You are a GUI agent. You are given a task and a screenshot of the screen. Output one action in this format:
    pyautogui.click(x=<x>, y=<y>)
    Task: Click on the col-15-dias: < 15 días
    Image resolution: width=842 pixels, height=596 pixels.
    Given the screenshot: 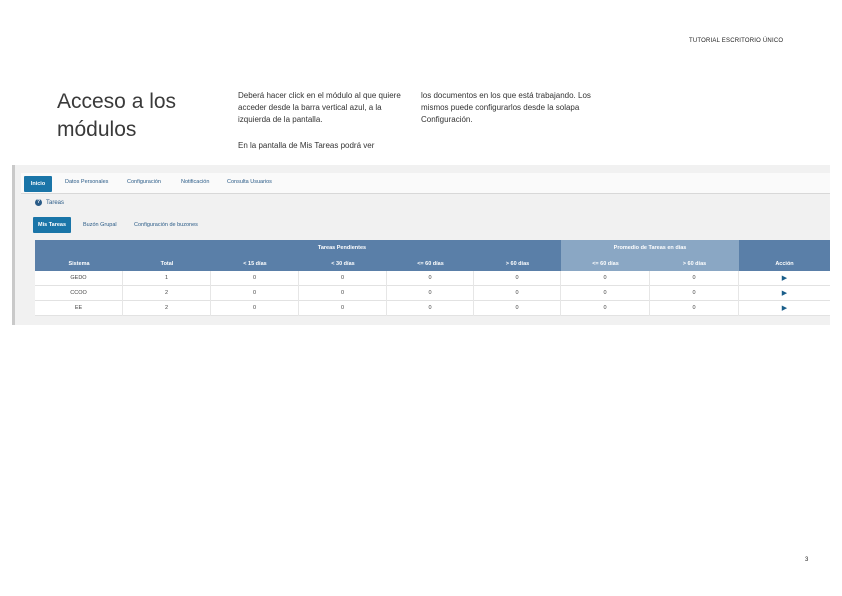 What is the action you would take?
    pyautogui.click(x=255, y=264)
    